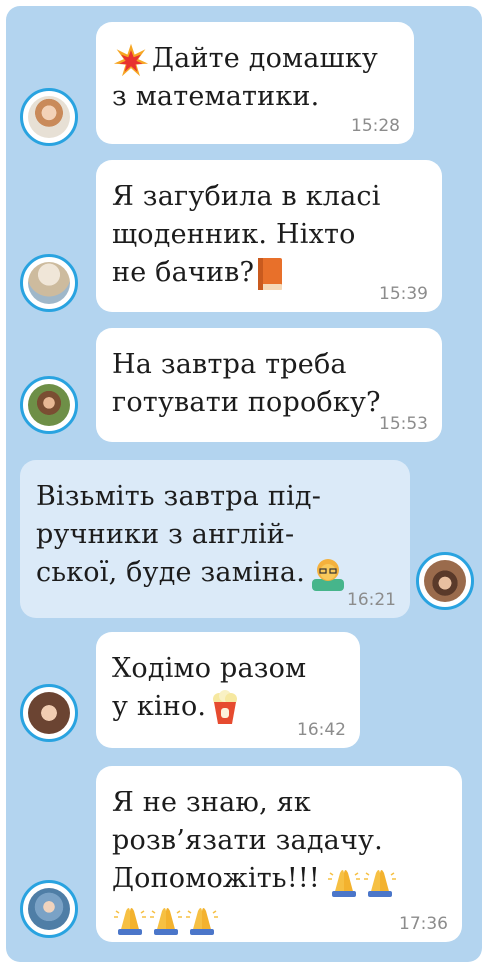  I want to click on orange-book-icon, so click(270, 274).